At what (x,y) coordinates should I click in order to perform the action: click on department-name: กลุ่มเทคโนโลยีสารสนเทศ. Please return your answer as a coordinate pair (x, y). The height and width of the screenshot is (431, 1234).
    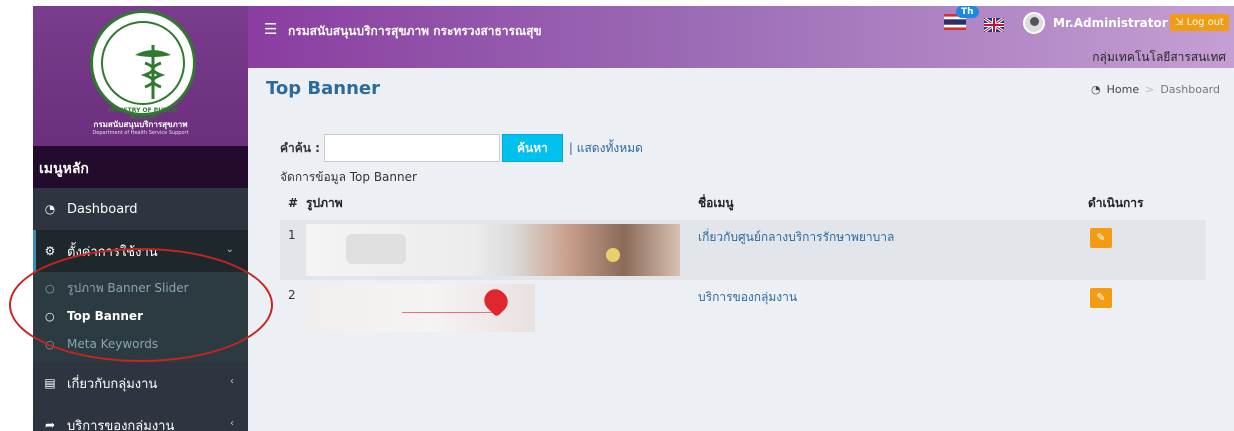
    Looking at the image, I should click on (1159, 57).